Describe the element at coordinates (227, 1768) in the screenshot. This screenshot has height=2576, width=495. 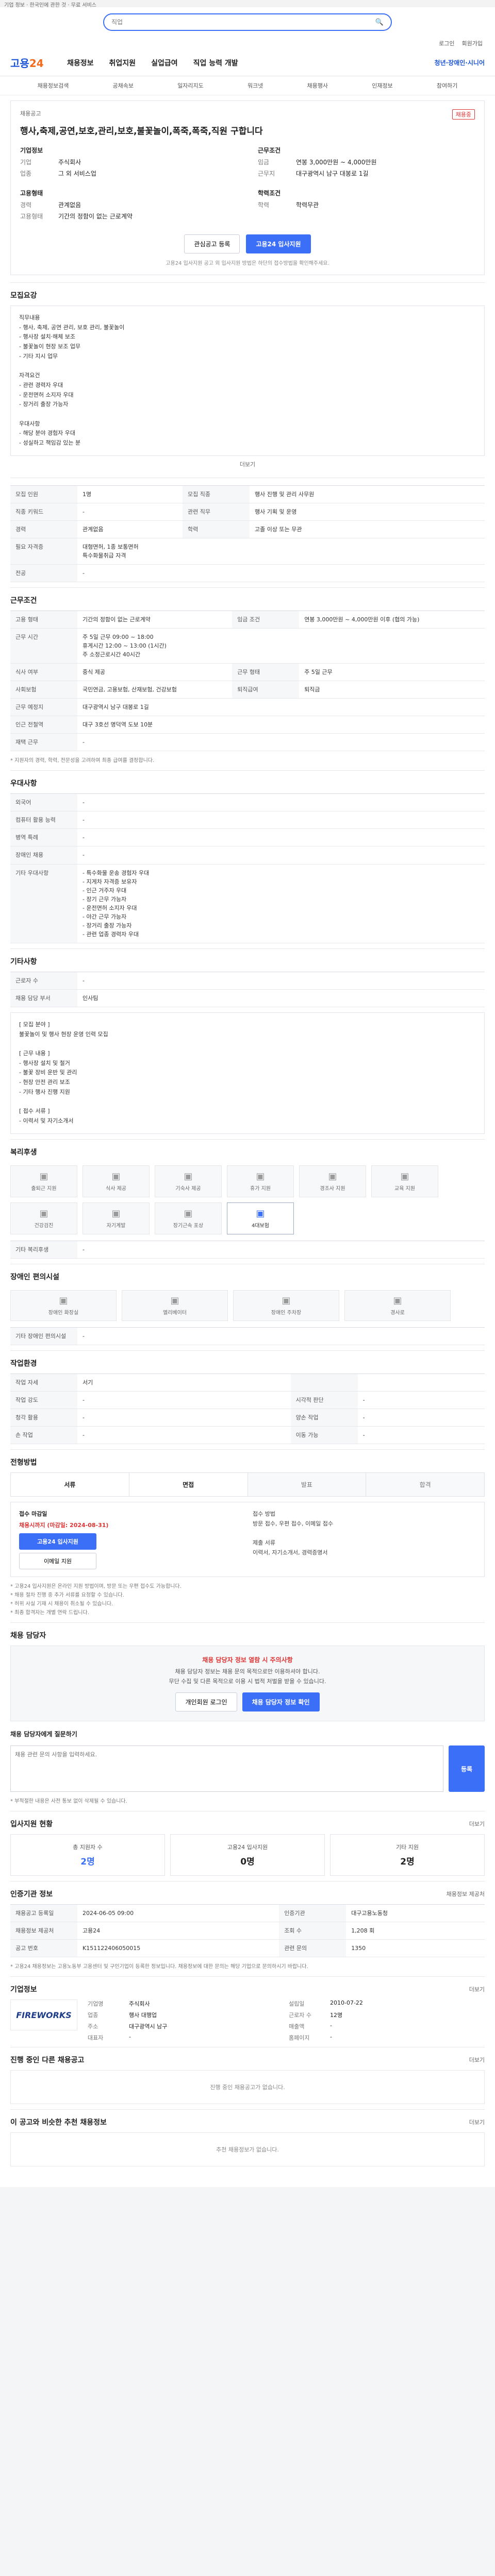
I see `qa-input` at that location.